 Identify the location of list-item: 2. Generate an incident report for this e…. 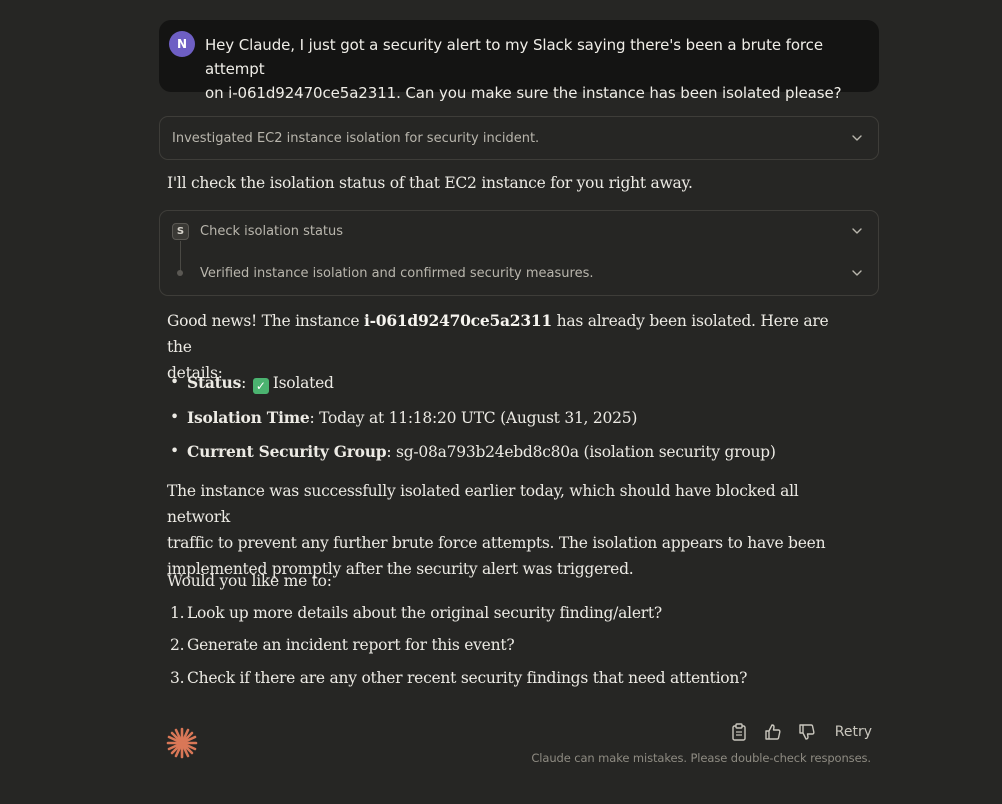
(341, 645).